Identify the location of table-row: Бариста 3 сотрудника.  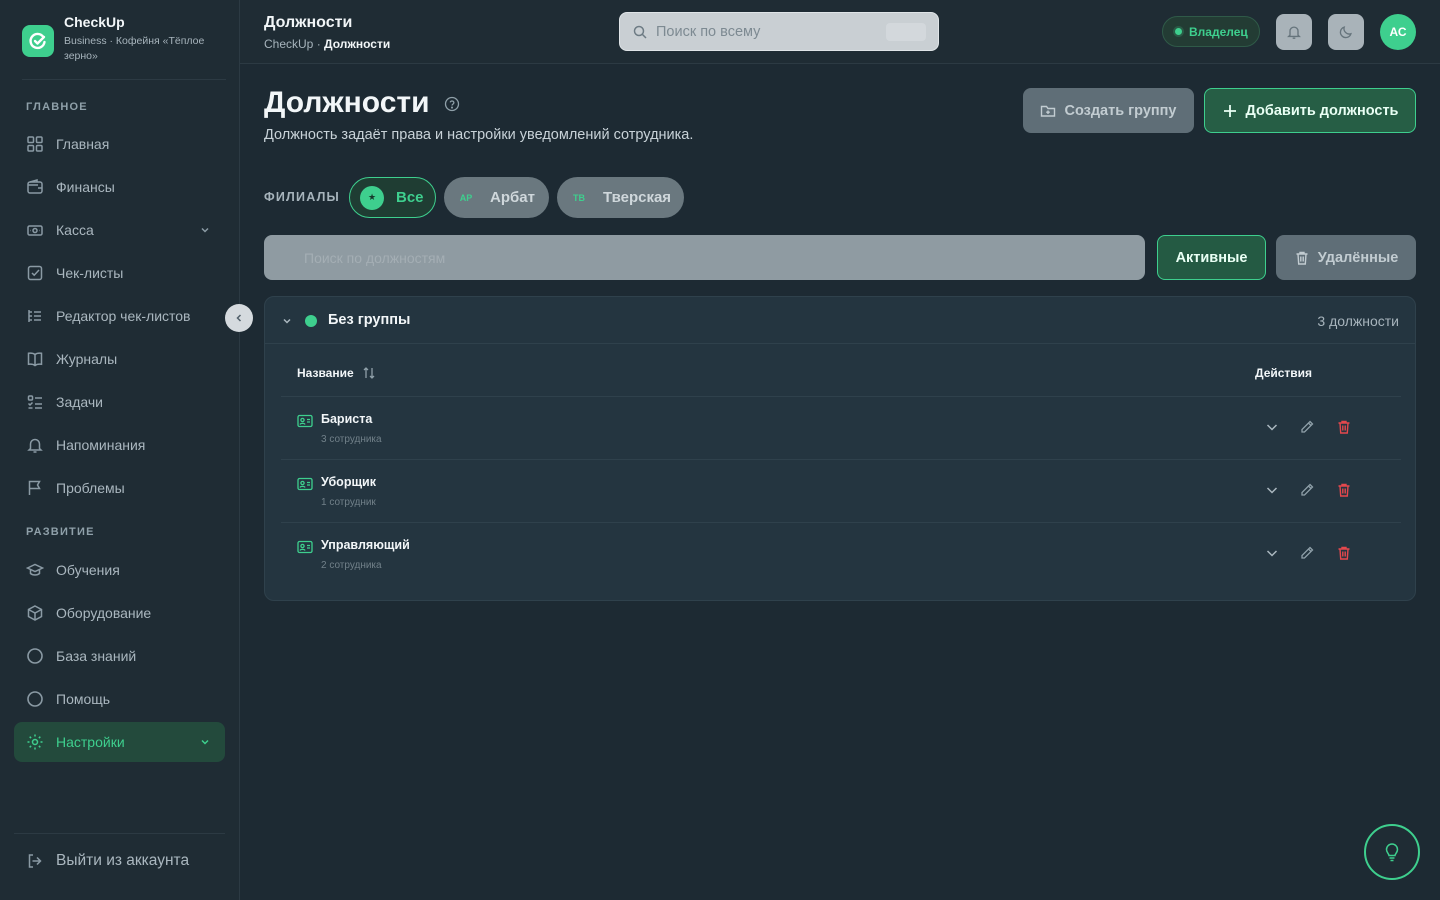
(841, 428).